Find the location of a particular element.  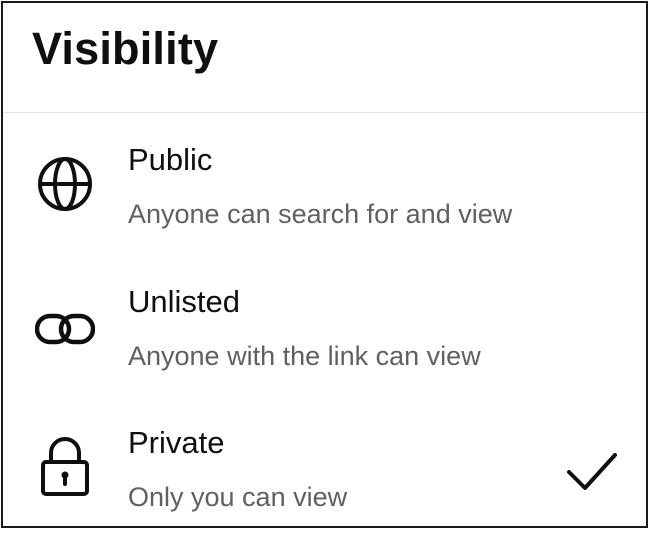

option-description-private: Only you can view is located at coordinates (238, 497).